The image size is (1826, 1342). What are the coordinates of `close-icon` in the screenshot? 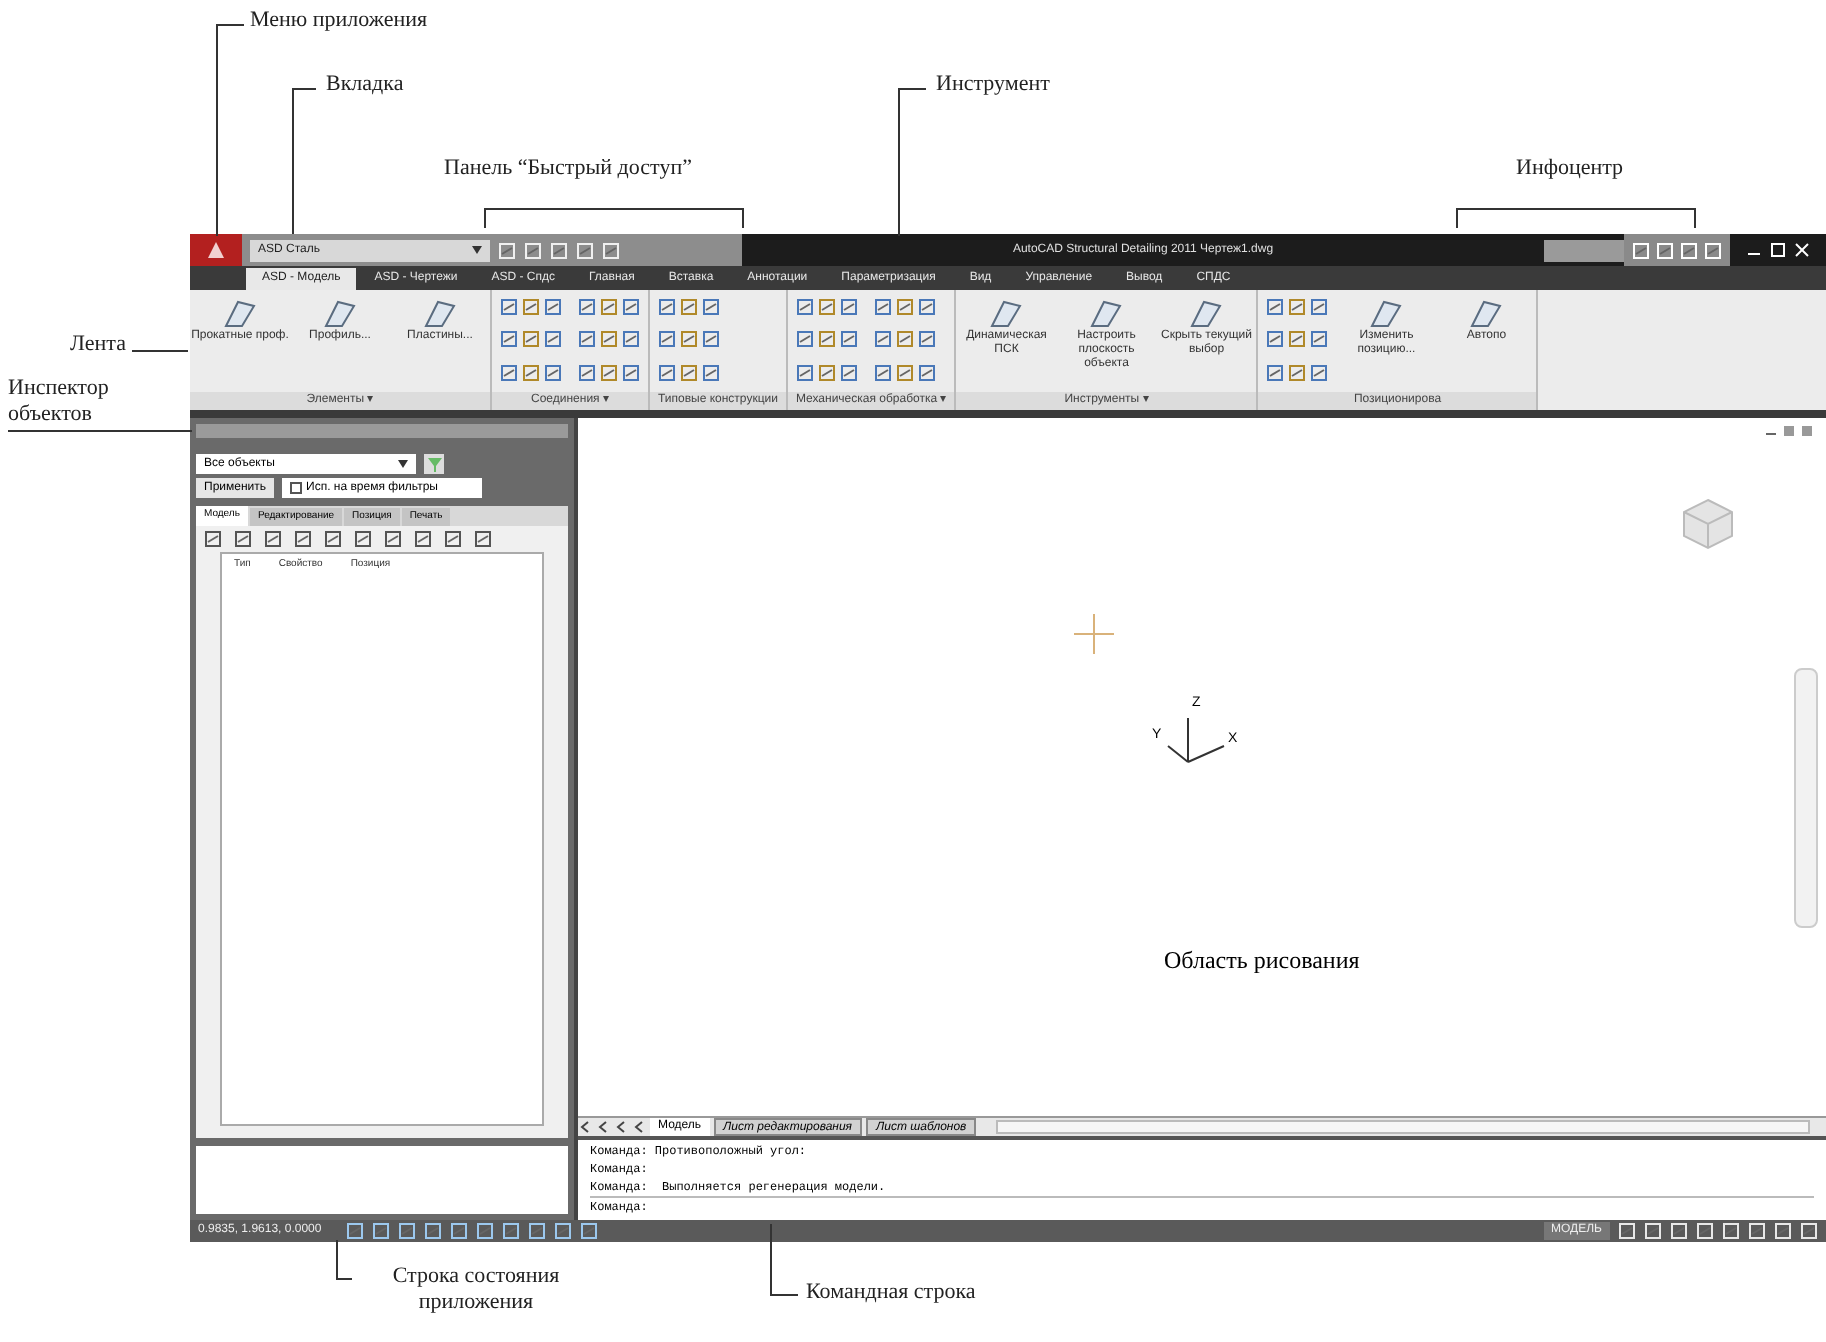 It's located at (1802, 250).